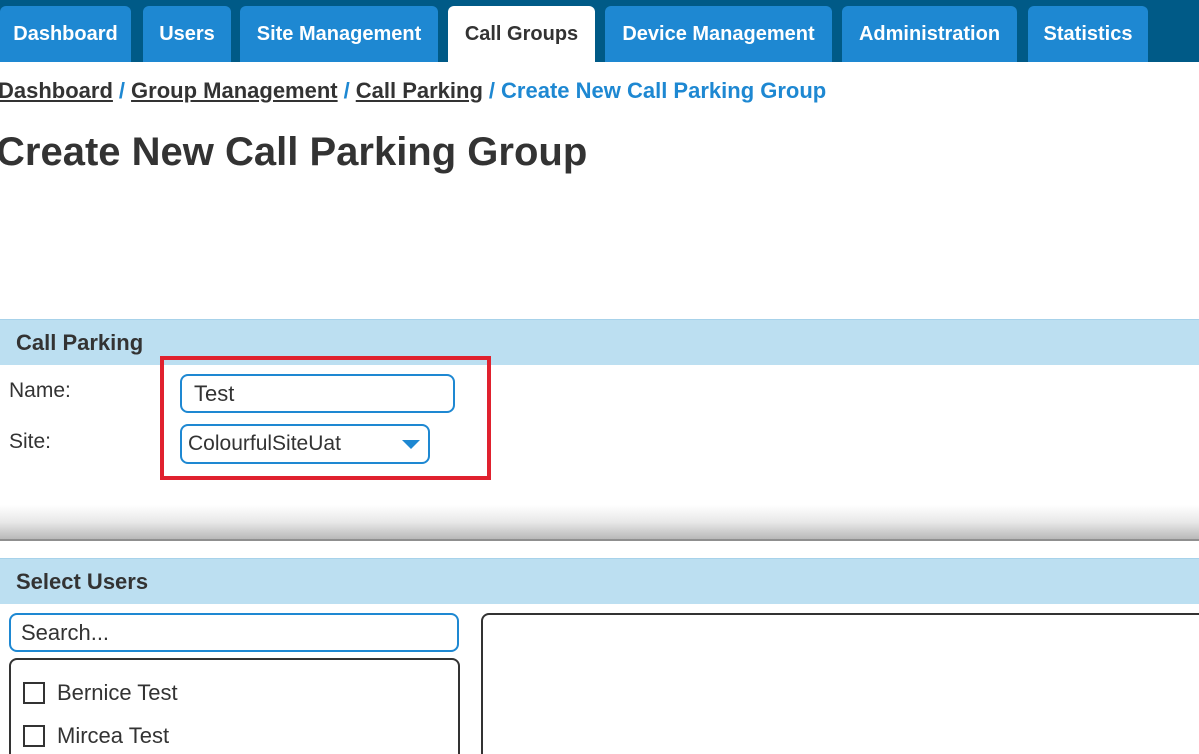  What do you see at coordinates (234, 90) in the screenshot?
I see `breadcrumb-link-group-management: Group Management` at bounding box center [234, 90].